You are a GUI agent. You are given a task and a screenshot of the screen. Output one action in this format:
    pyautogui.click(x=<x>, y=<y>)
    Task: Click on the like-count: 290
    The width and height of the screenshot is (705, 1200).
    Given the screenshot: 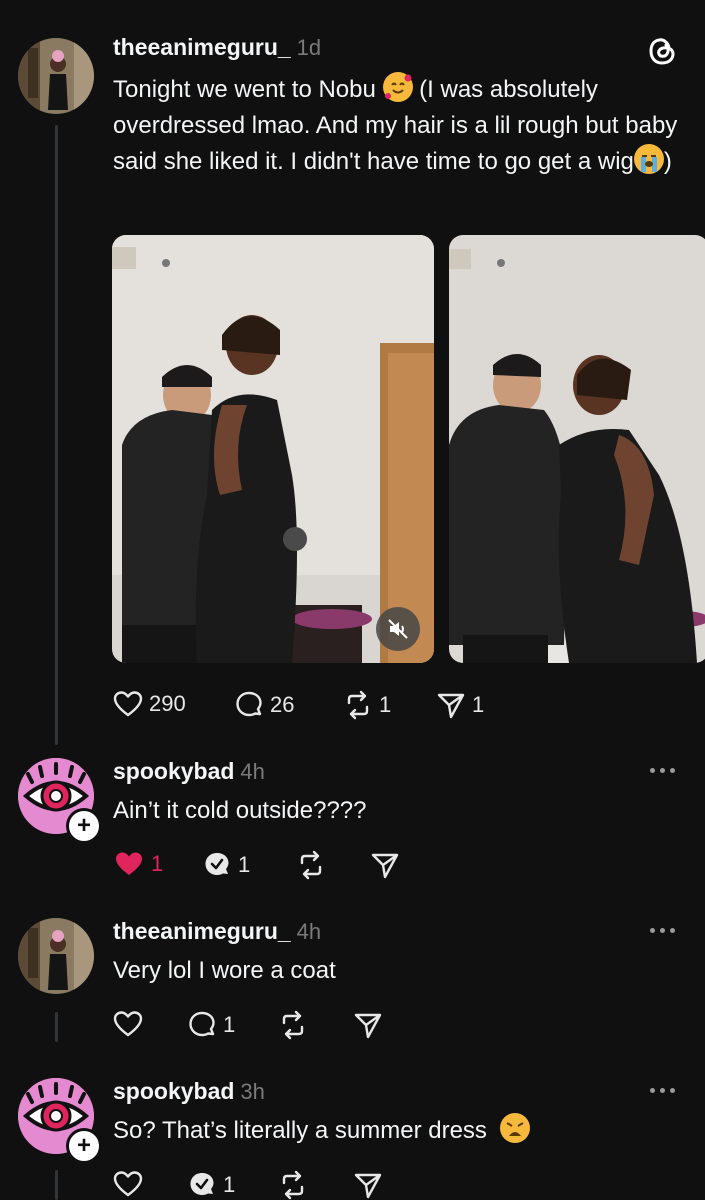 What is the action you would take?
    pyautogui.click(x=167, y=703)
    